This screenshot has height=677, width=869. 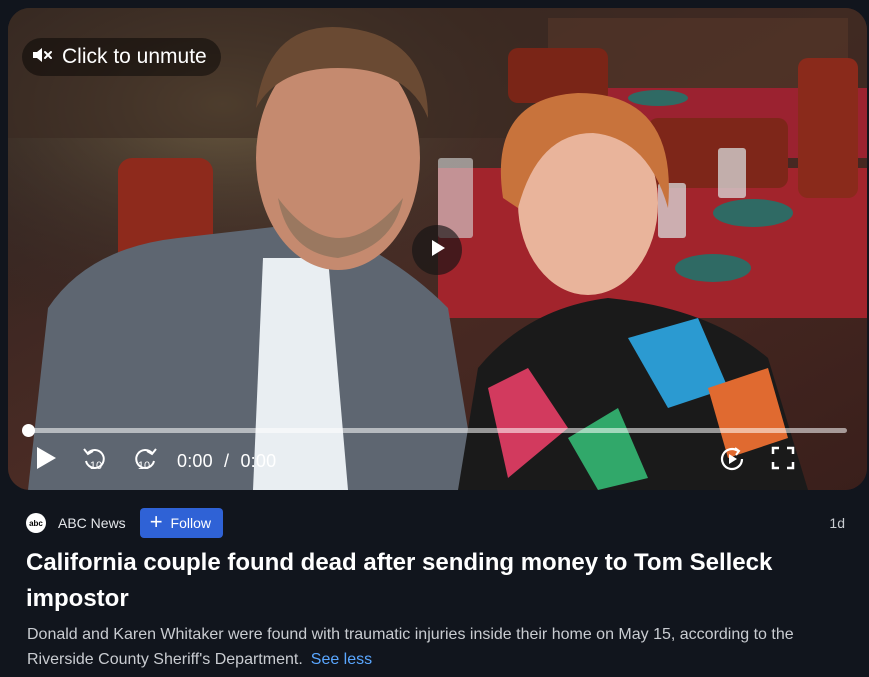 I want to click on post-age: 1d, so click(x=837, y=523).